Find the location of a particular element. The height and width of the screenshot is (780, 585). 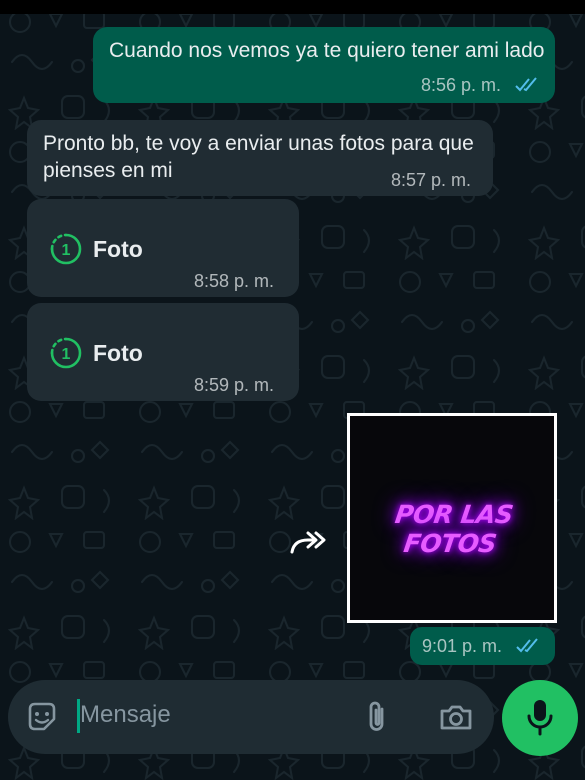

mic-icon is located at coordinates (540, 718).